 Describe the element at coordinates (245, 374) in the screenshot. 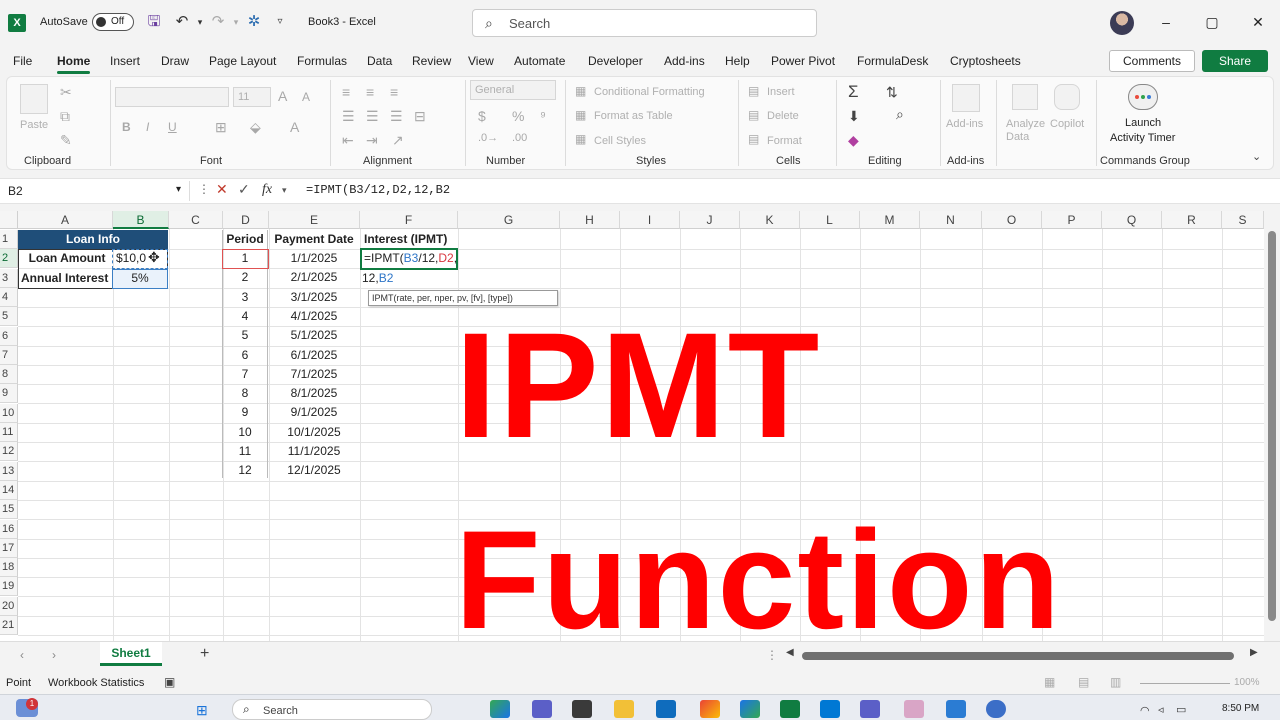

I see `period-cell: 7` at that location.